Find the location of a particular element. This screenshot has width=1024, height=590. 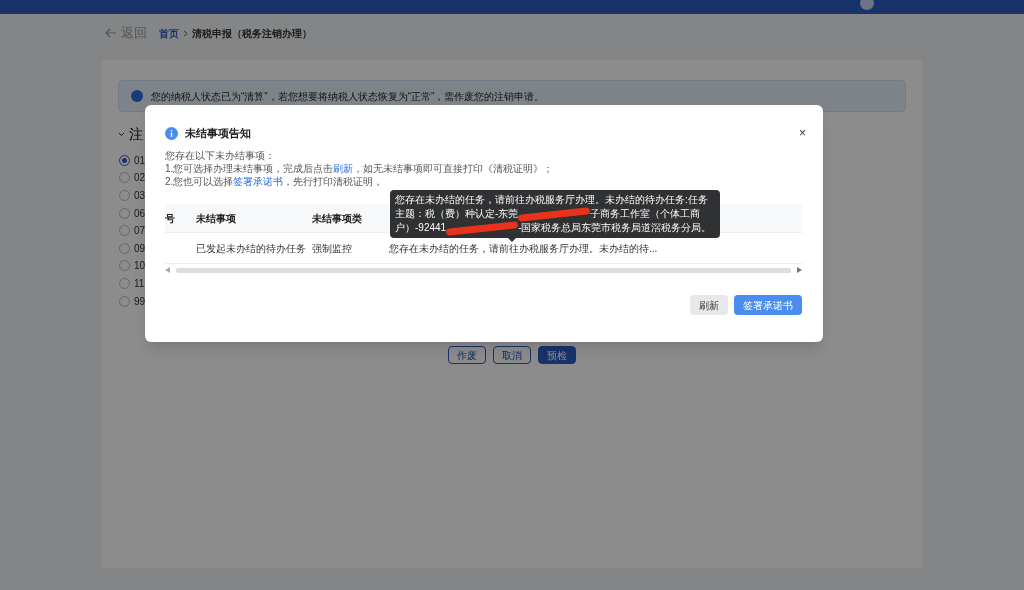

arrow-left-icon is located at coordinates (111, 33).